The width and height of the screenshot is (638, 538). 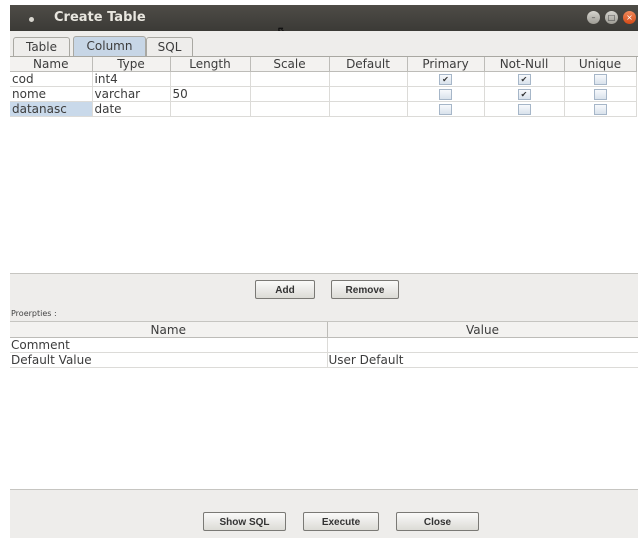 I want to click on table-row: datanasc date, so click(x=323, y=109).